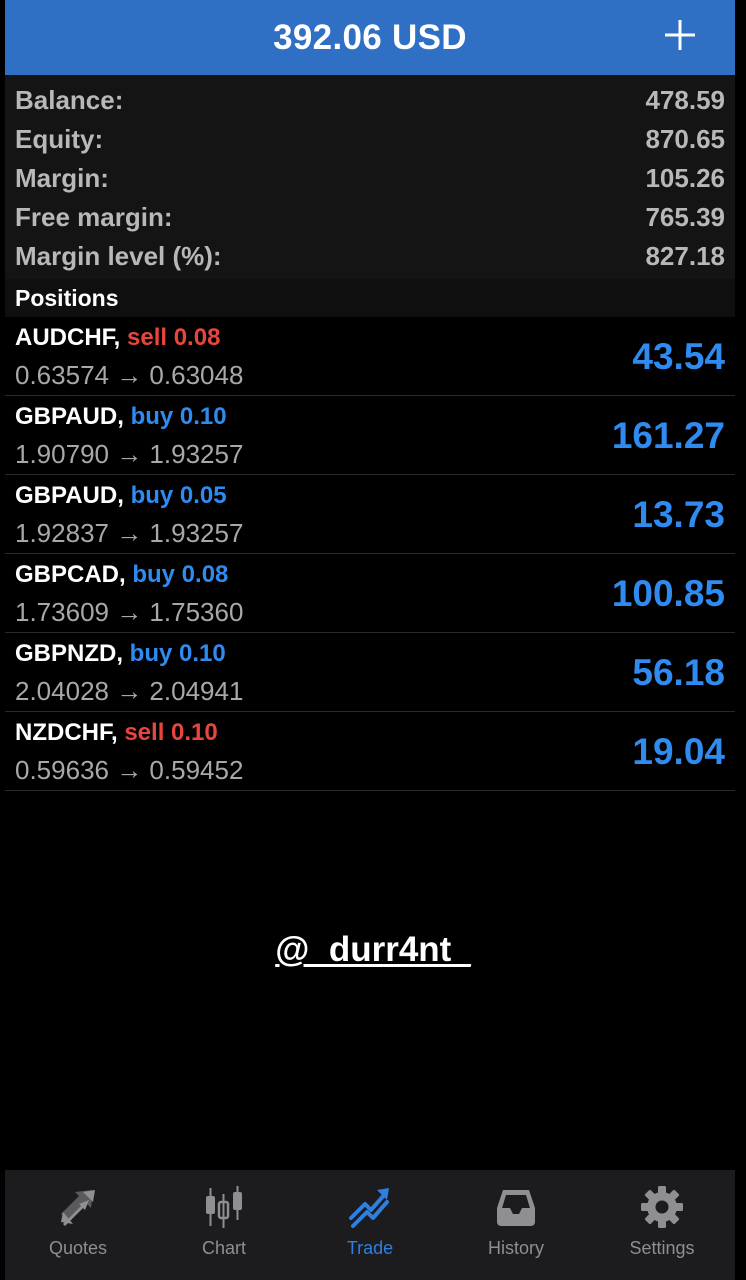 Image resolution: width=746 pixels, height=1280 pixels. Describe the element at coordinates (129, 612) in the screenshot. I see `position-prices: 1.73609 → 1.75360` at that location.